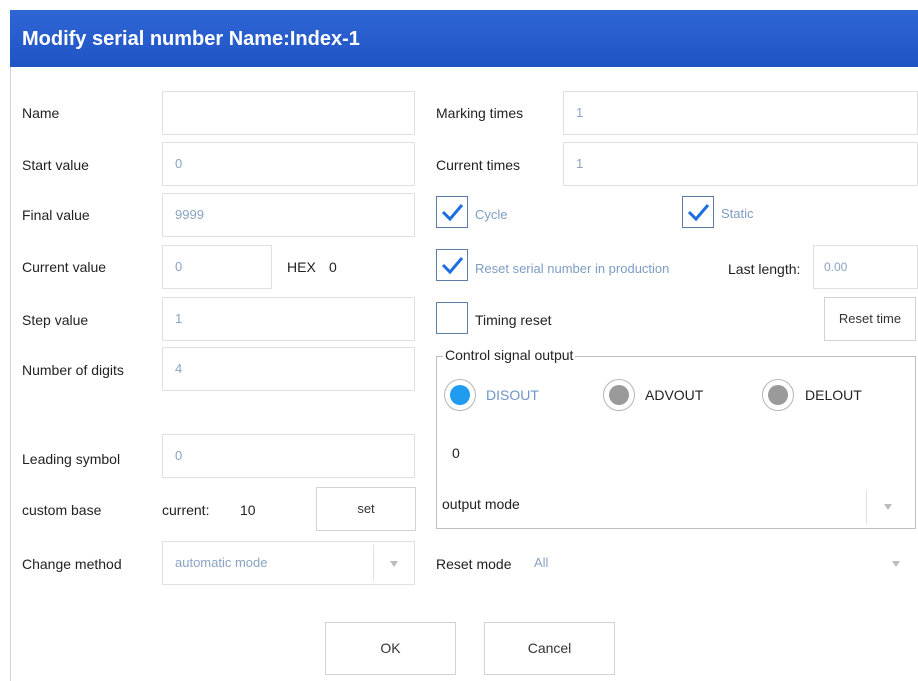 The height and width of the screenshot is (681, 918). I want to click on ok-button: OK, so click(390, 648).